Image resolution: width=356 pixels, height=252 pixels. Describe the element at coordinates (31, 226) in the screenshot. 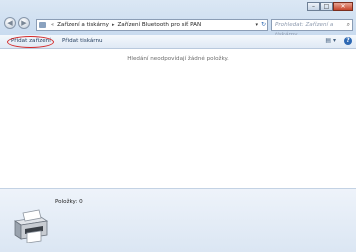

I see `printer-icon` at that location.